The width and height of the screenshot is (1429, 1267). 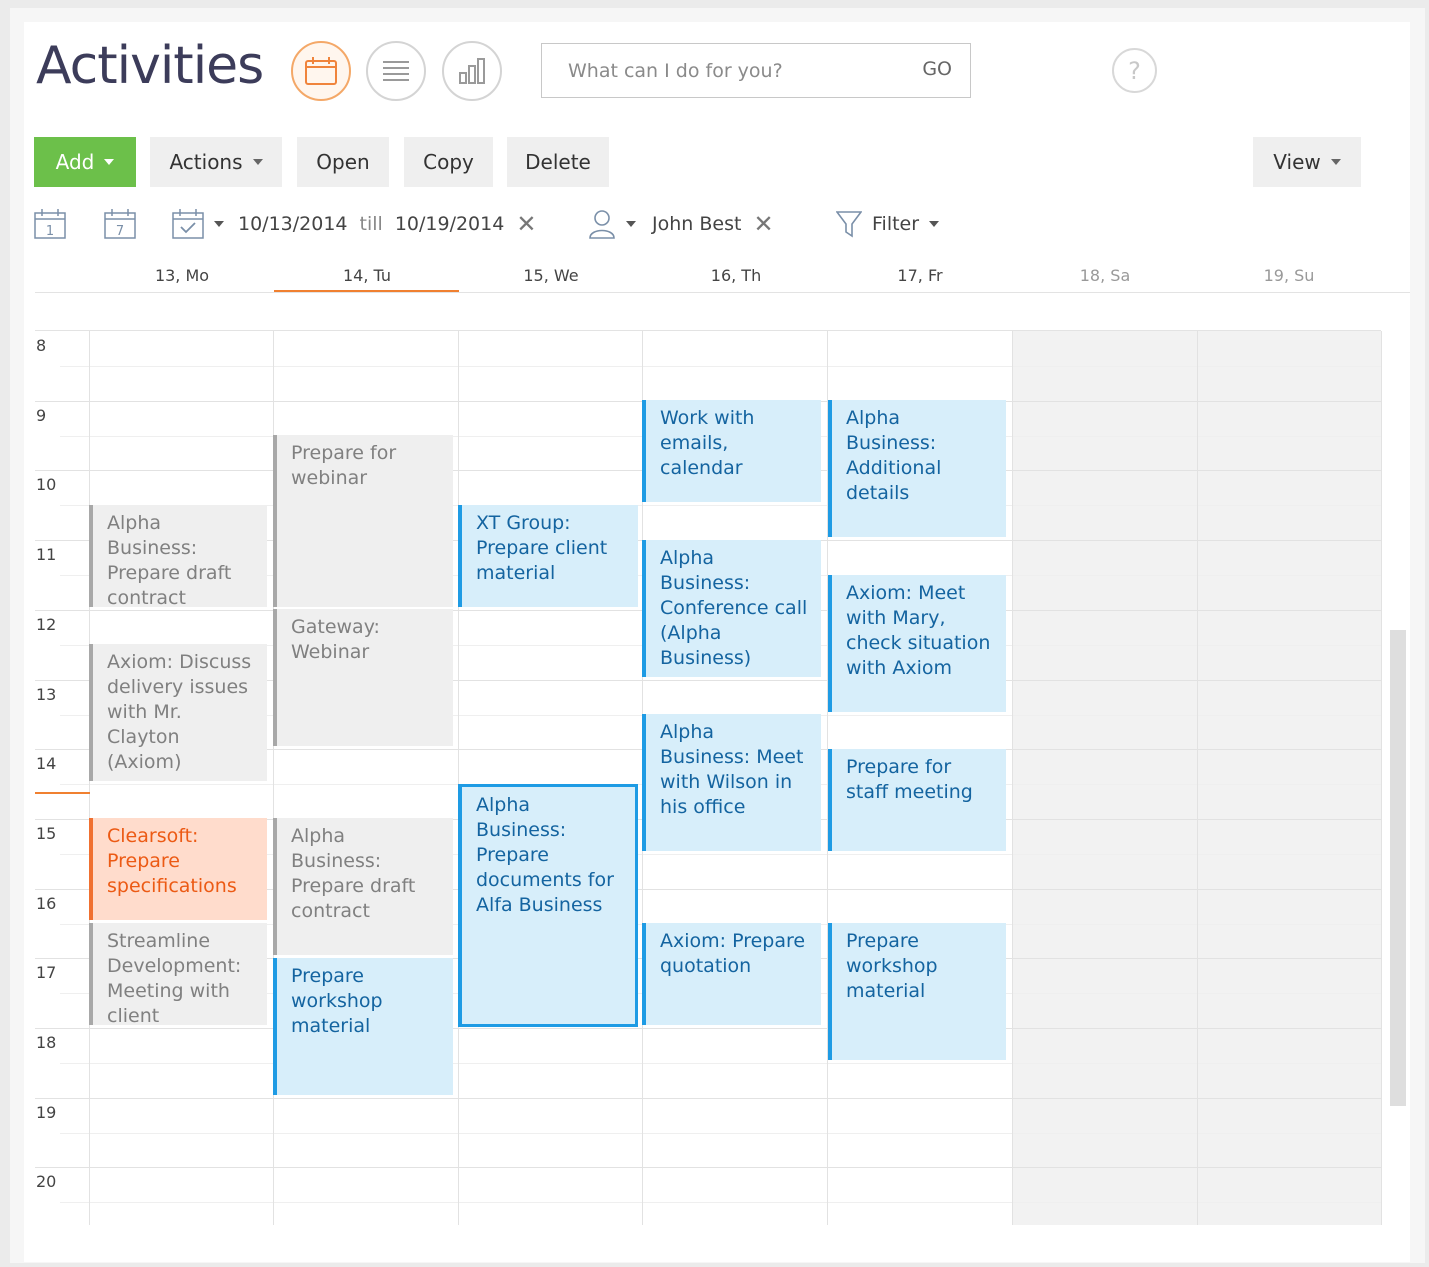 What do you see at coordinates (363, 677) in the screenshot?
I see `event-tu-2: Gateway: Webinar` at bounding box center [363, 677].